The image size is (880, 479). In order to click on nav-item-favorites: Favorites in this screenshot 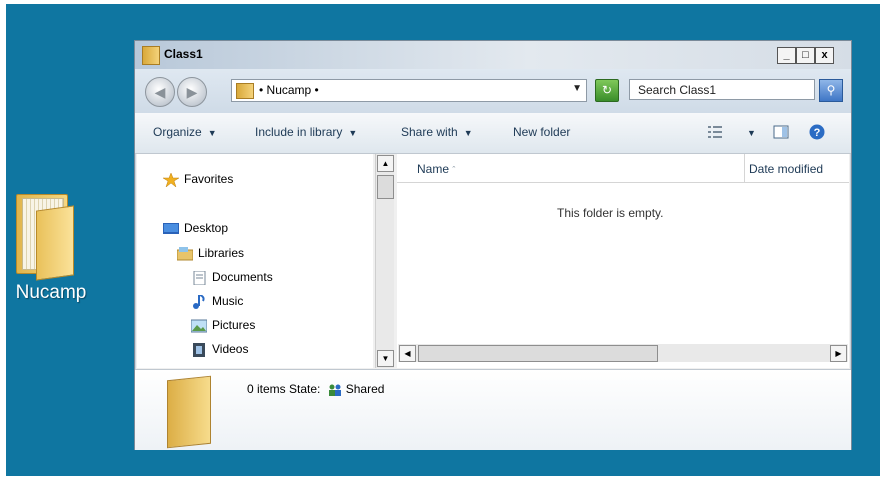, I will do `click(198, 180)`.